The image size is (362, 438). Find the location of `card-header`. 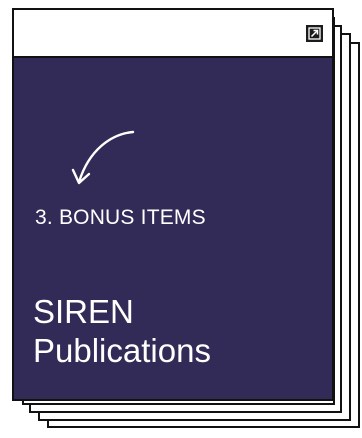

card-header is located at coordinates (173, 34).